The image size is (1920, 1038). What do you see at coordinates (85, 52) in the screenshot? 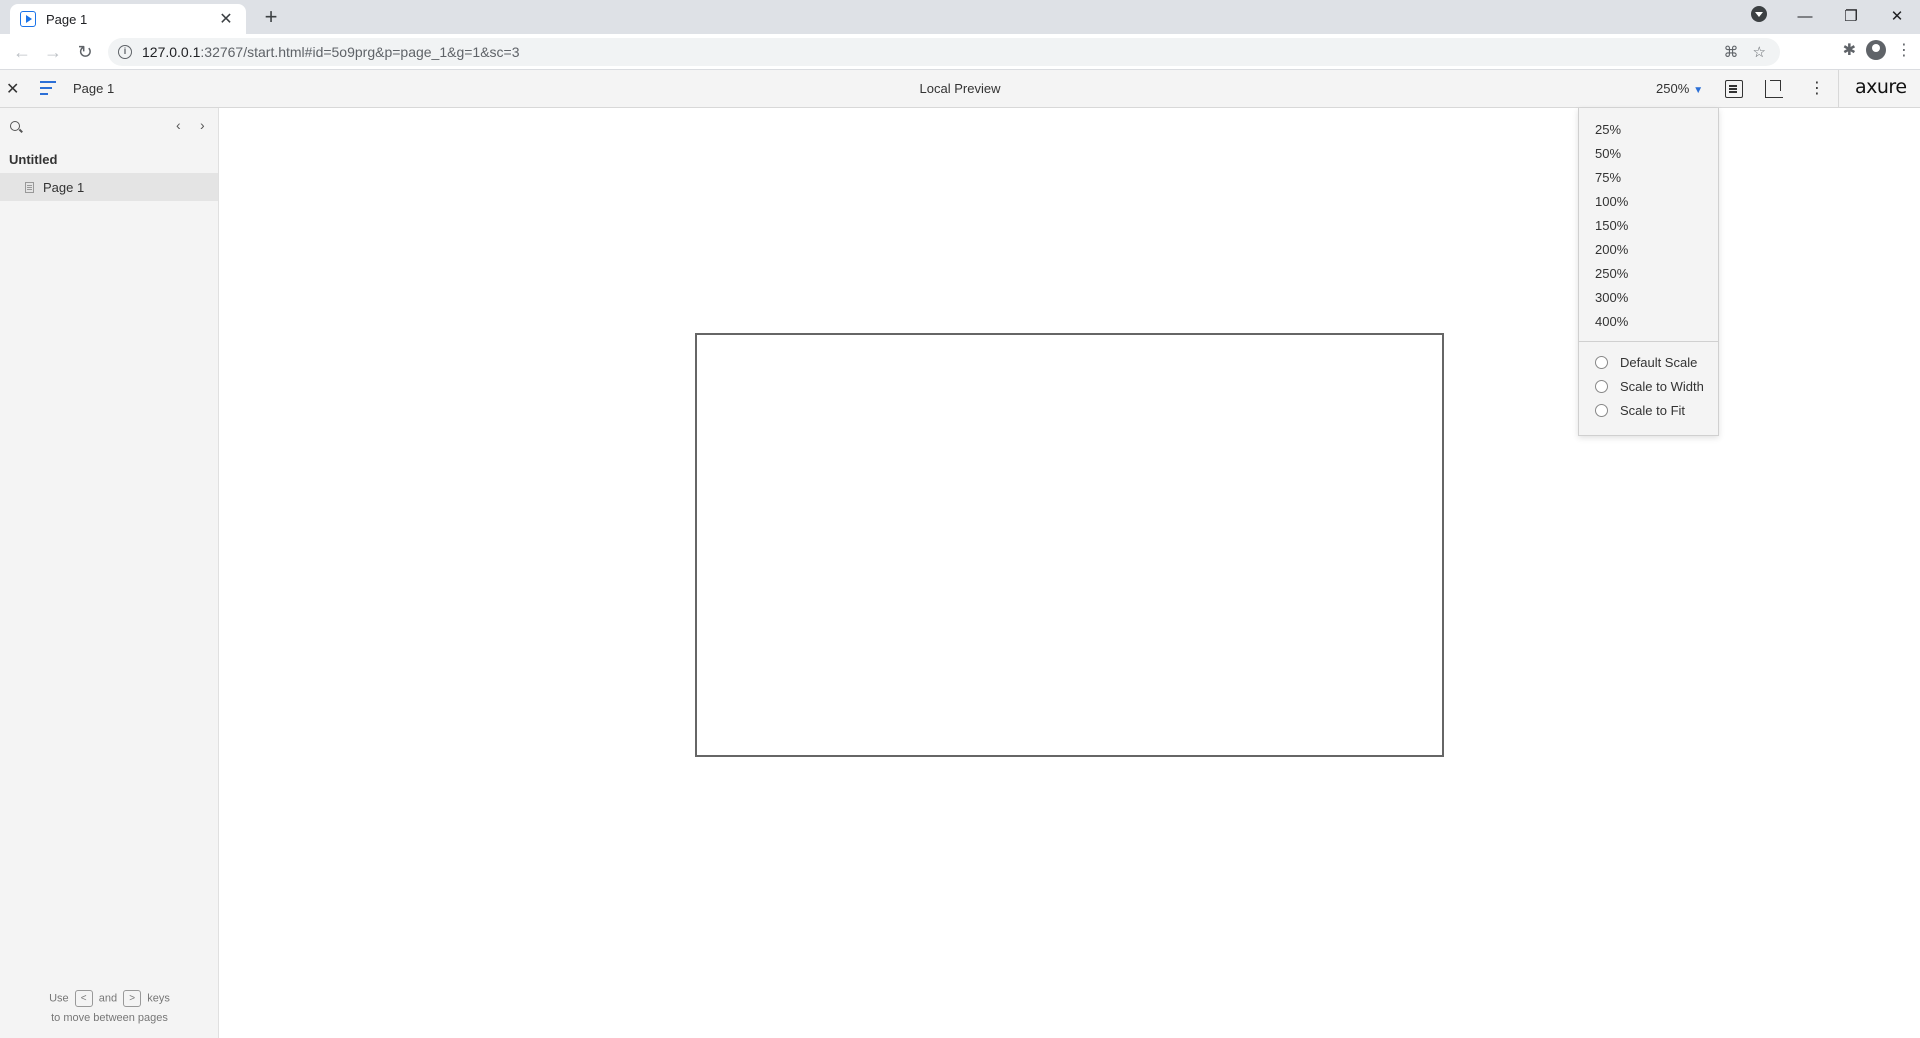
I see `reload-icon: ↻` at bounding box center [85, 52].